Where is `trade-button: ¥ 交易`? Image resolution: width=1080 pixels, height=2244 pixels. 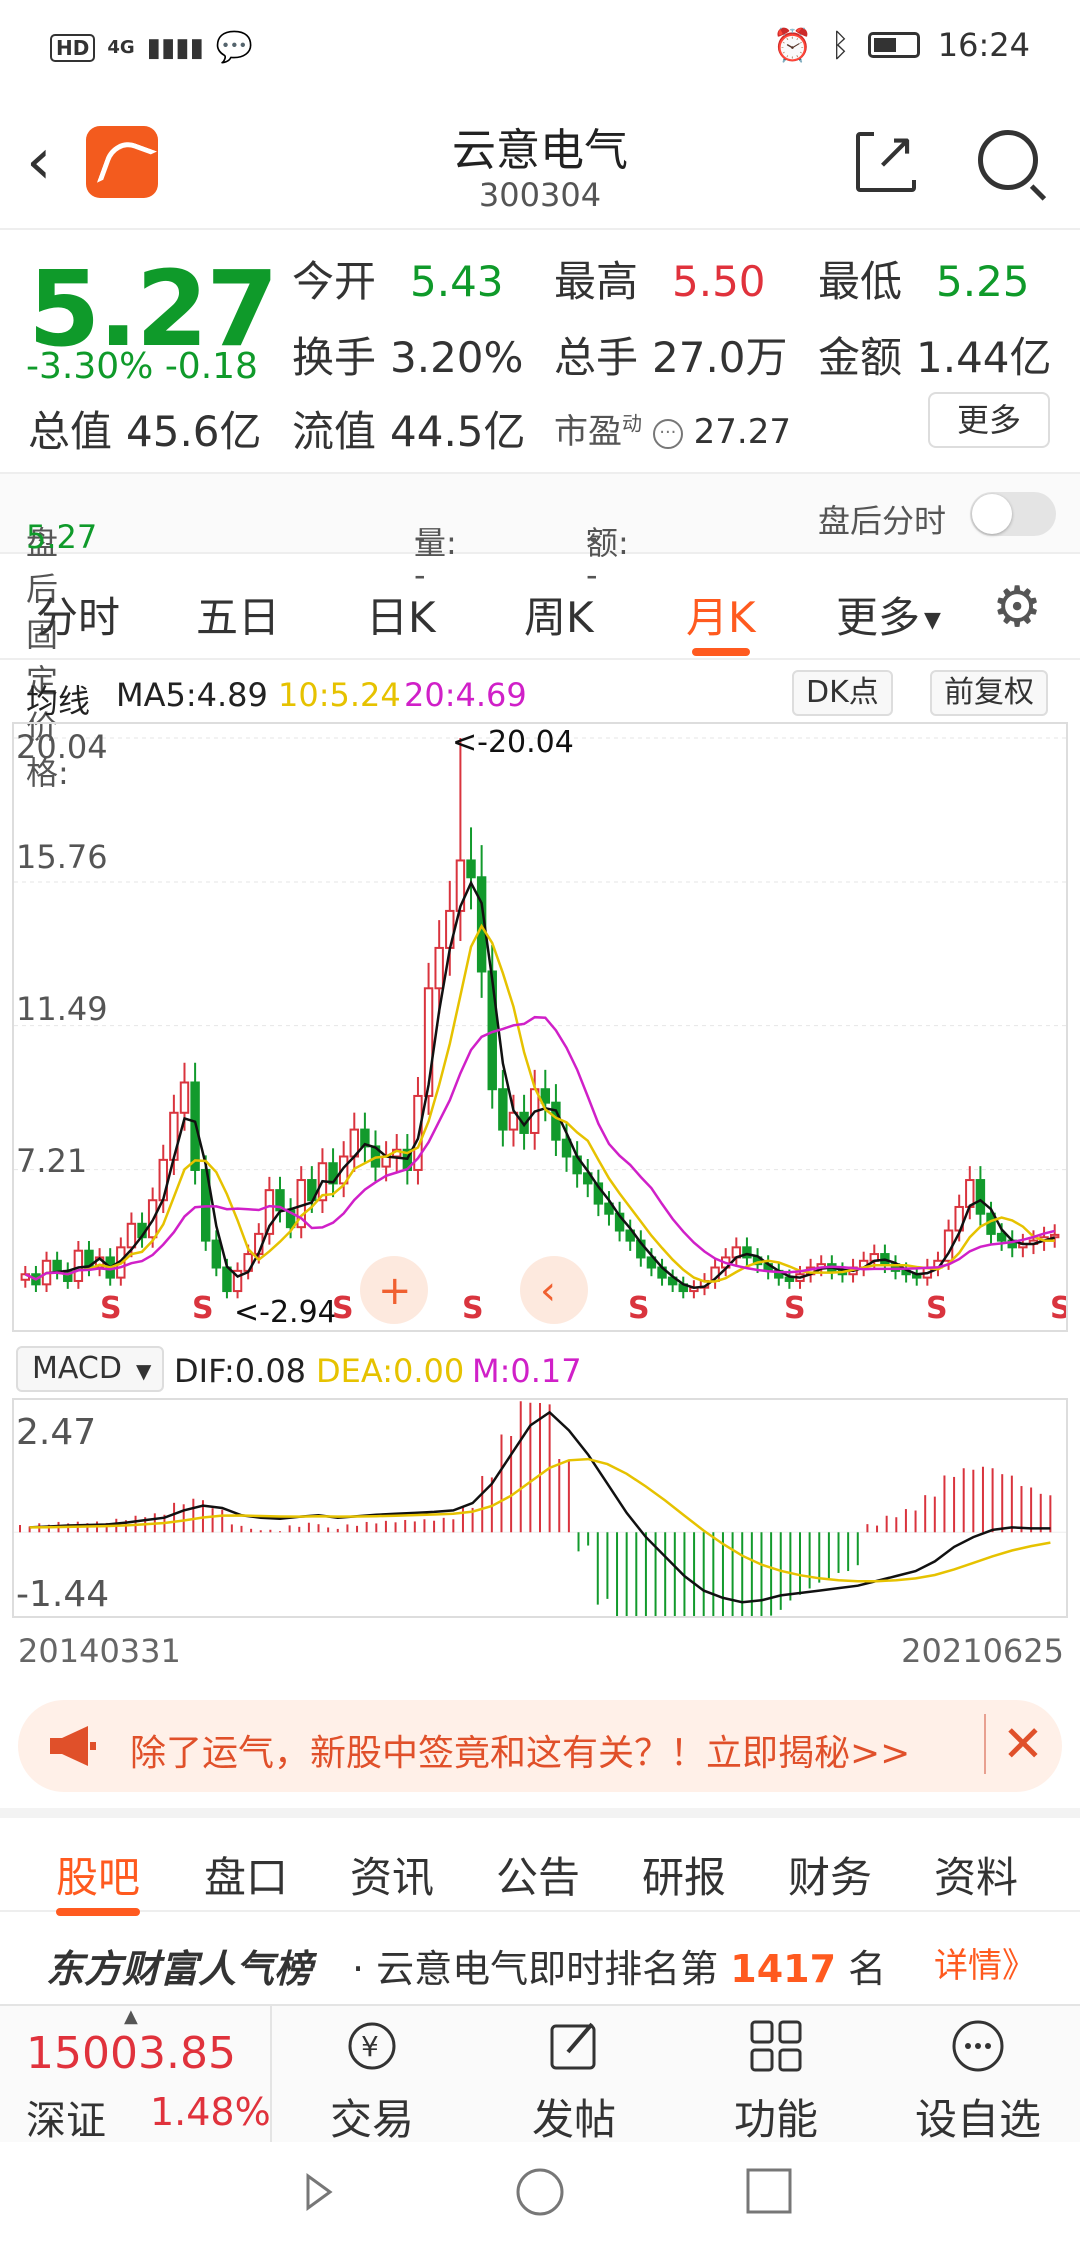
trade-button: ¥ 交易 is located at coordinates (372, 2075).